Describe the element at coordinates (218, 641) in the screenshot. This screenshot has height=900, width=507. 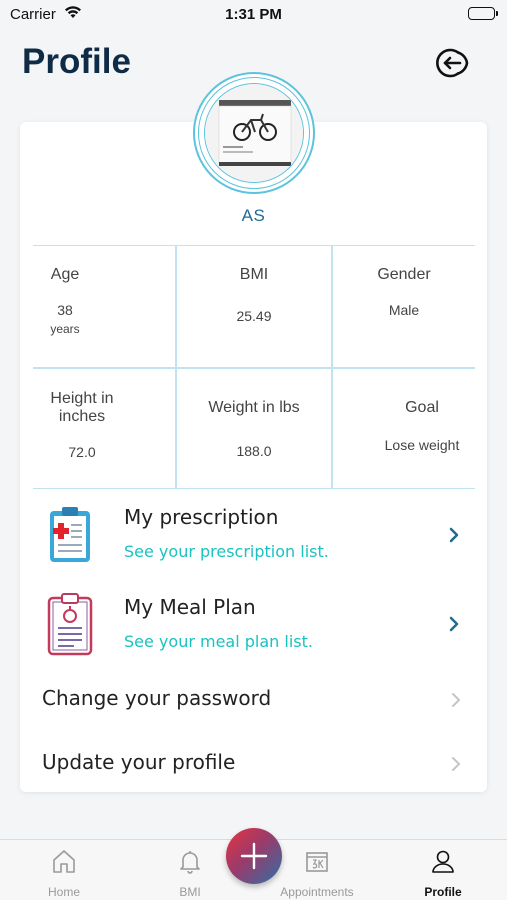
I see `meal-plan-subtitle: See your meal plan list.` at that location.